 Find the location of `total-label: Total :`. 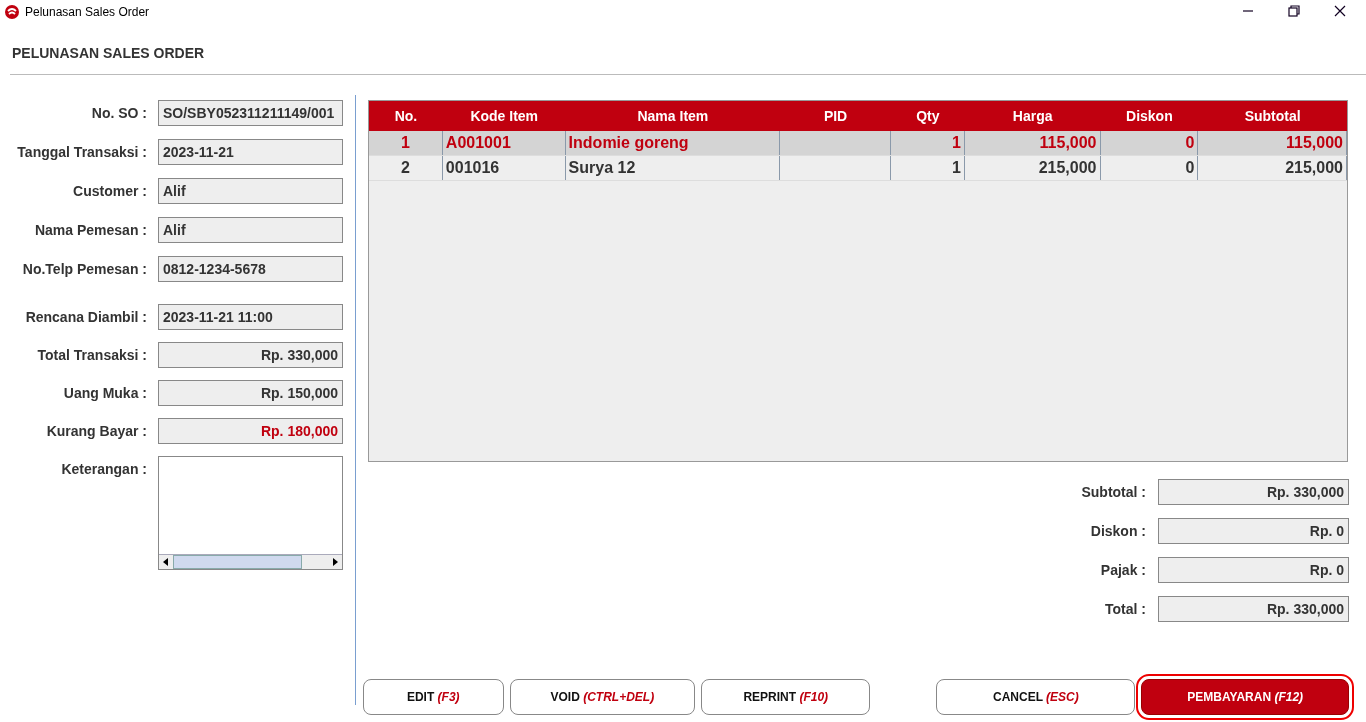

total-label: Total : is located at coordinates (1125, 609).